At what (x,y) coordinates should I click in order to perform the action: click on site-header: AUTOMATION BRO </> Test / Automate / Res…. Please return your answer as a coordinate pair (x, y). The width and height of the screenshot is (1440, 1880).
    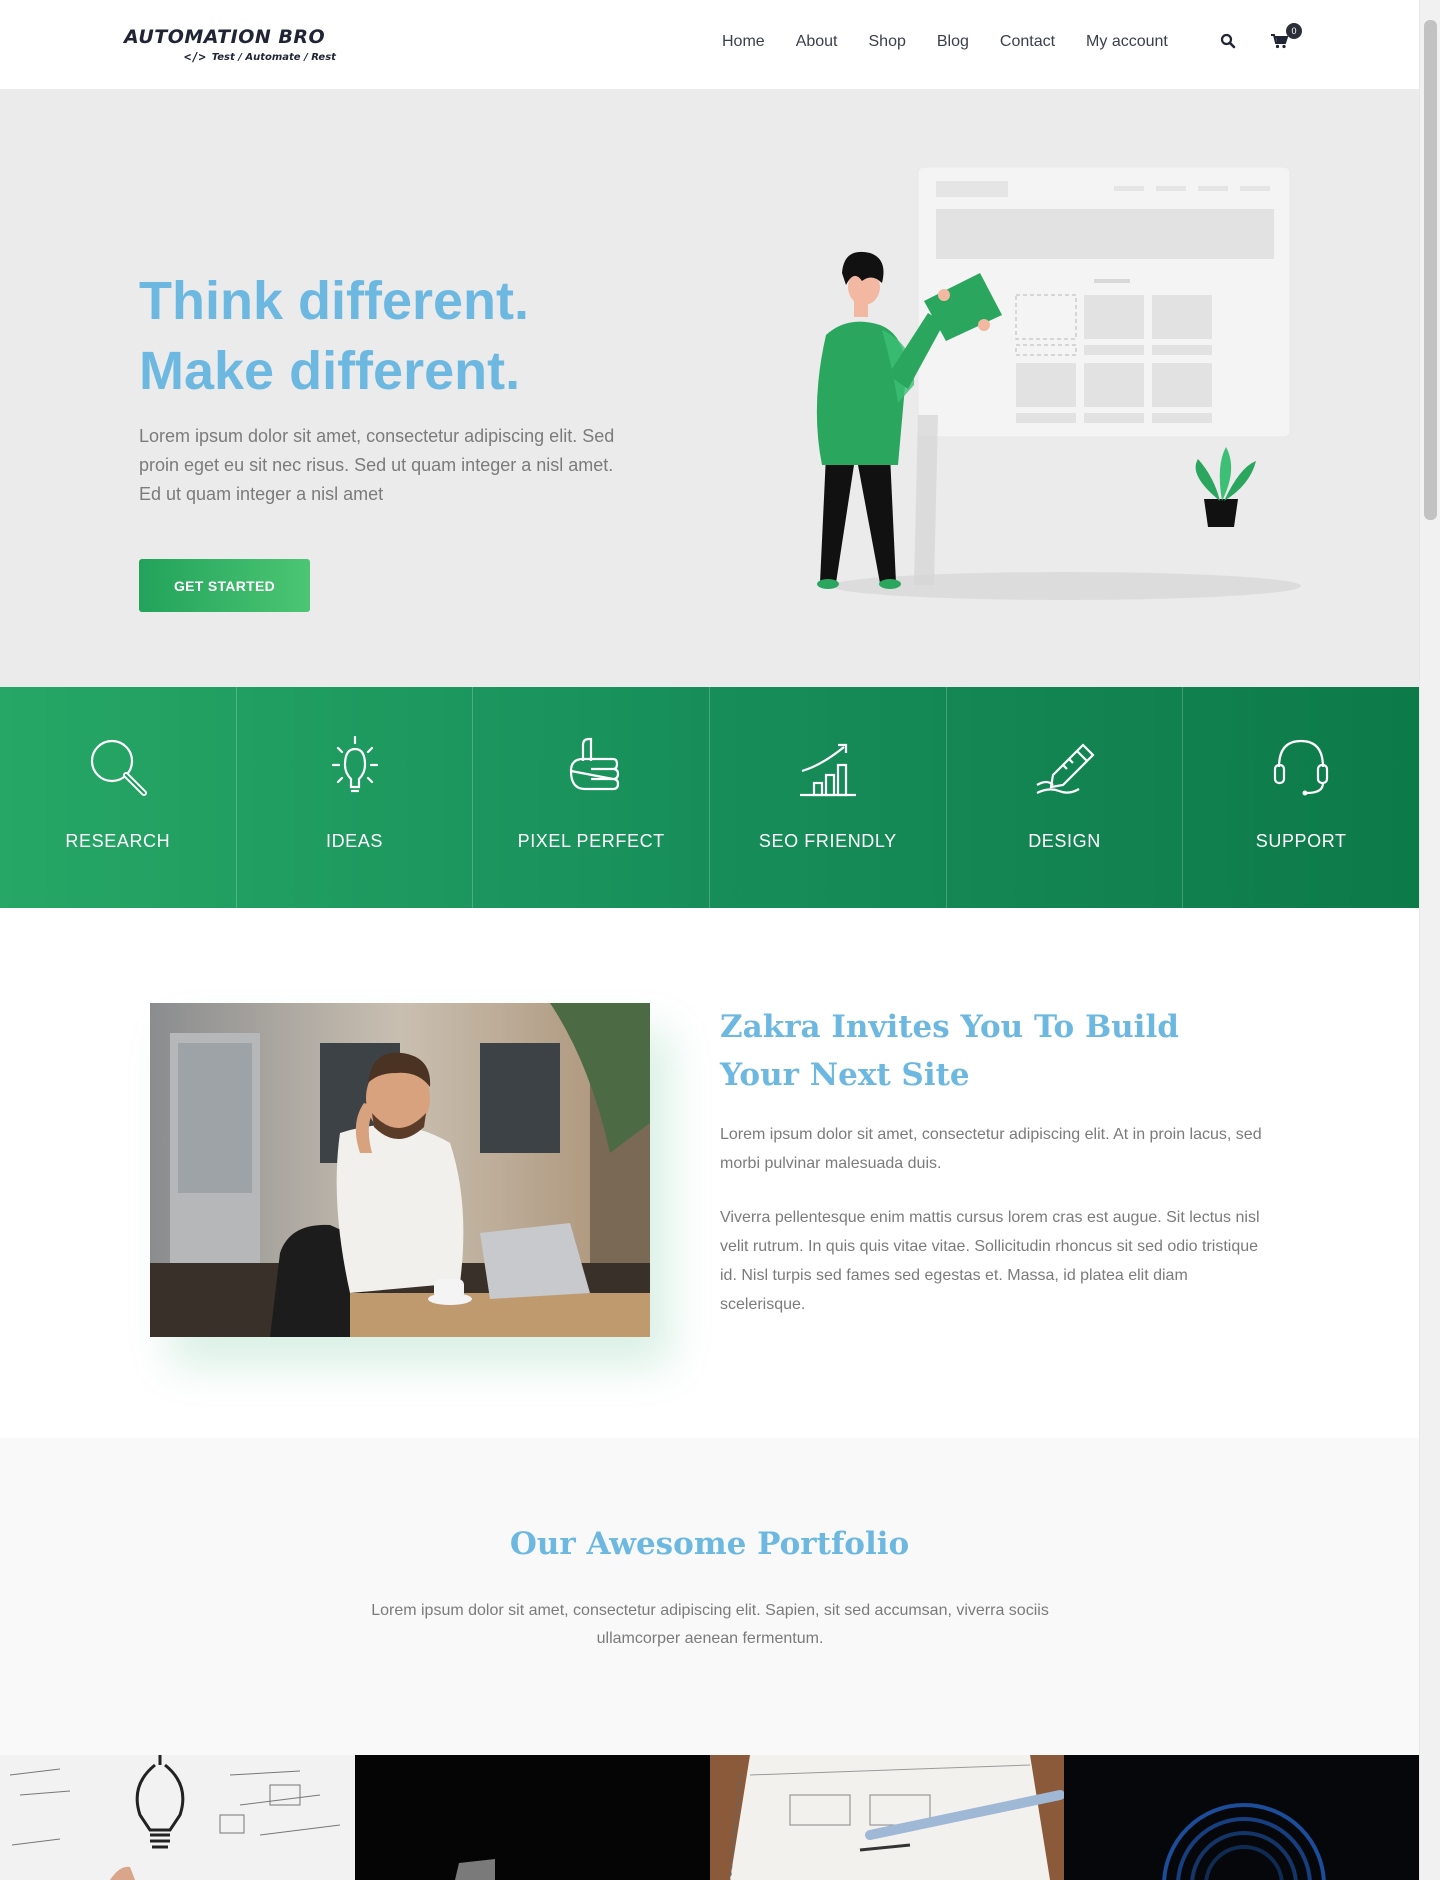
    Looking at the image, I should click on (709, 45).